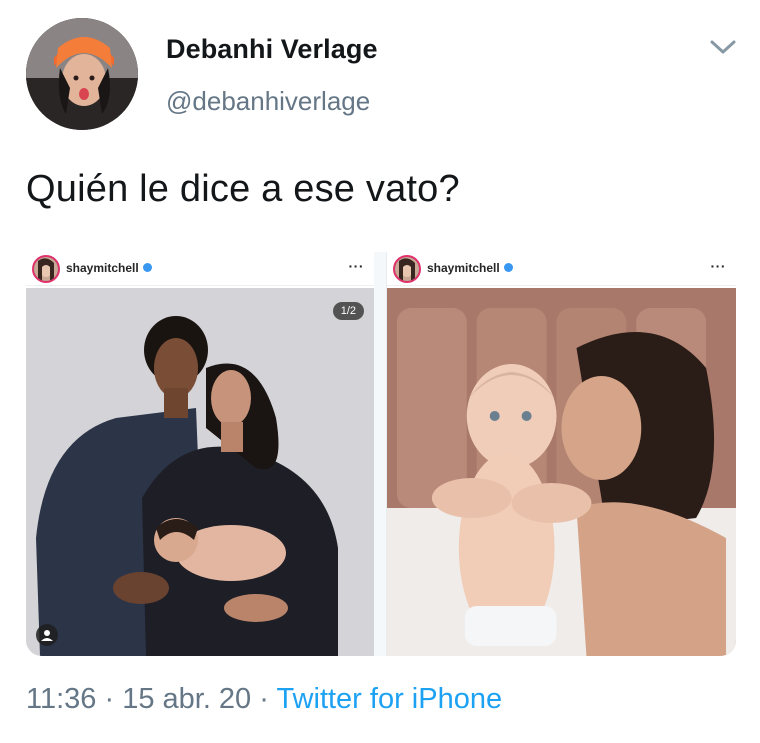  What do you see at coordinates (272, 49) in the screenshot?
I see `author-name: Debanhi Verlage` at bounding box center [272, 49].